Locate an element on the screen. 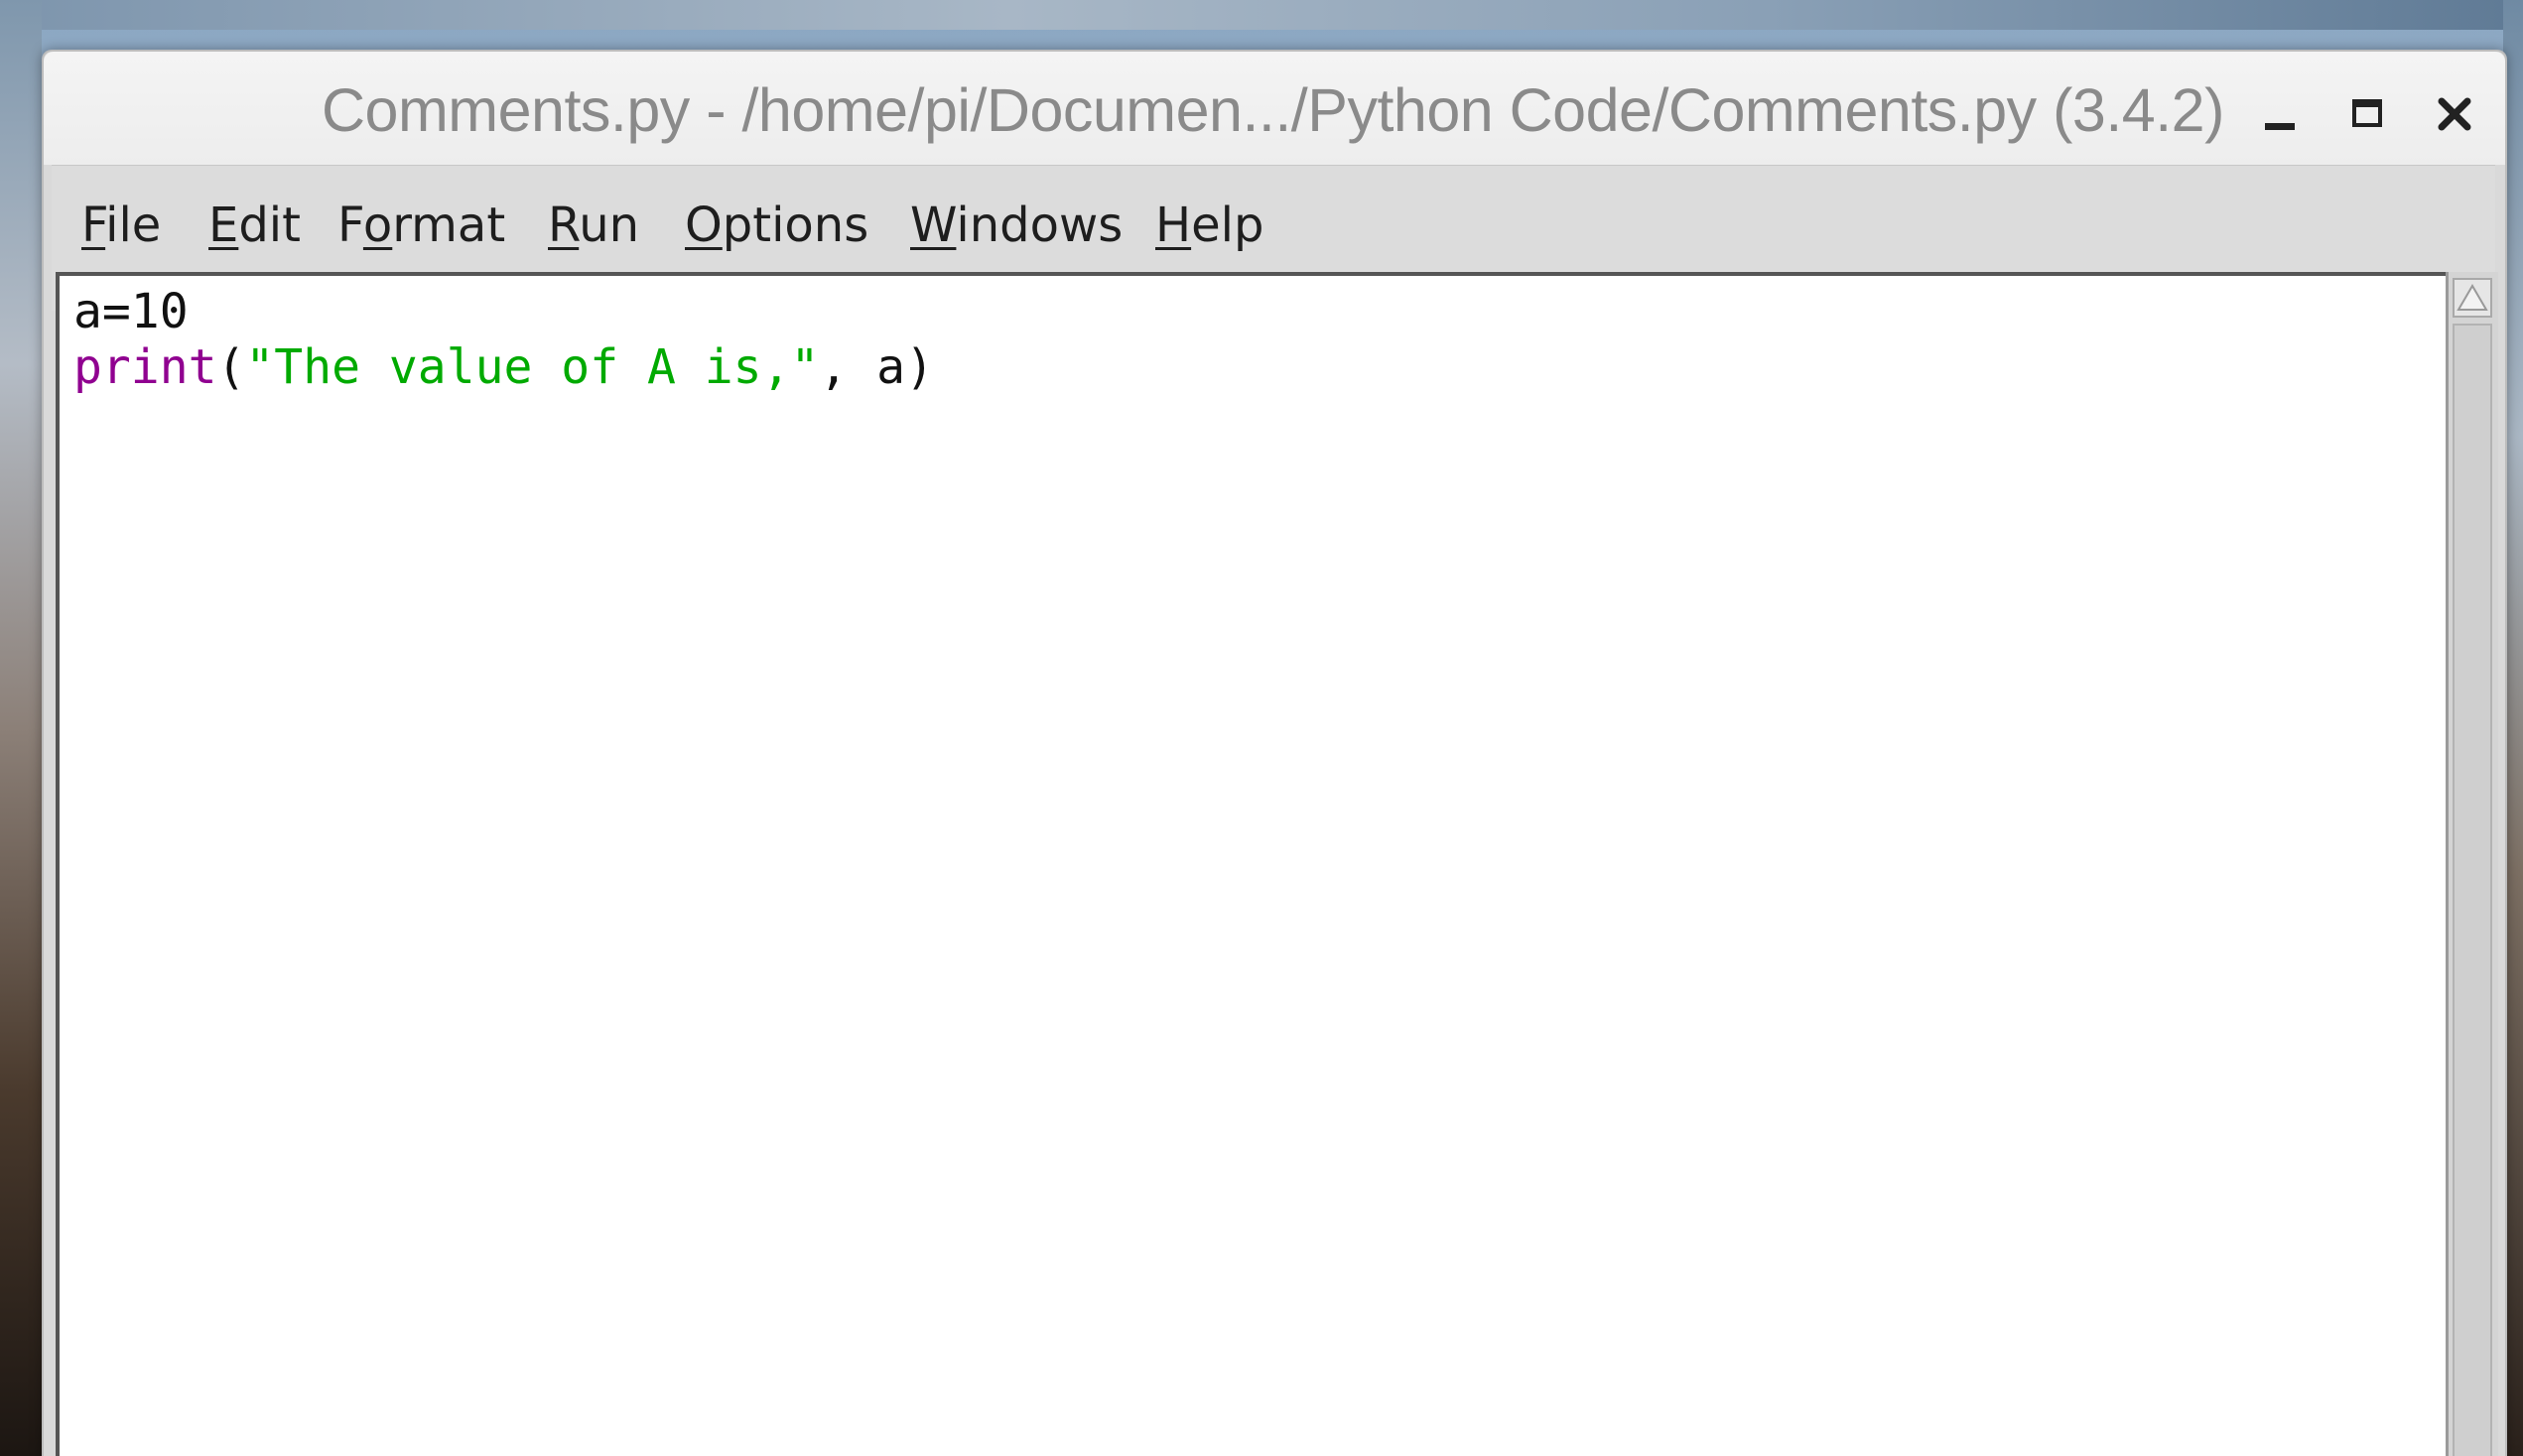  menu-edit: Edit is located at coordinates (255, 225).